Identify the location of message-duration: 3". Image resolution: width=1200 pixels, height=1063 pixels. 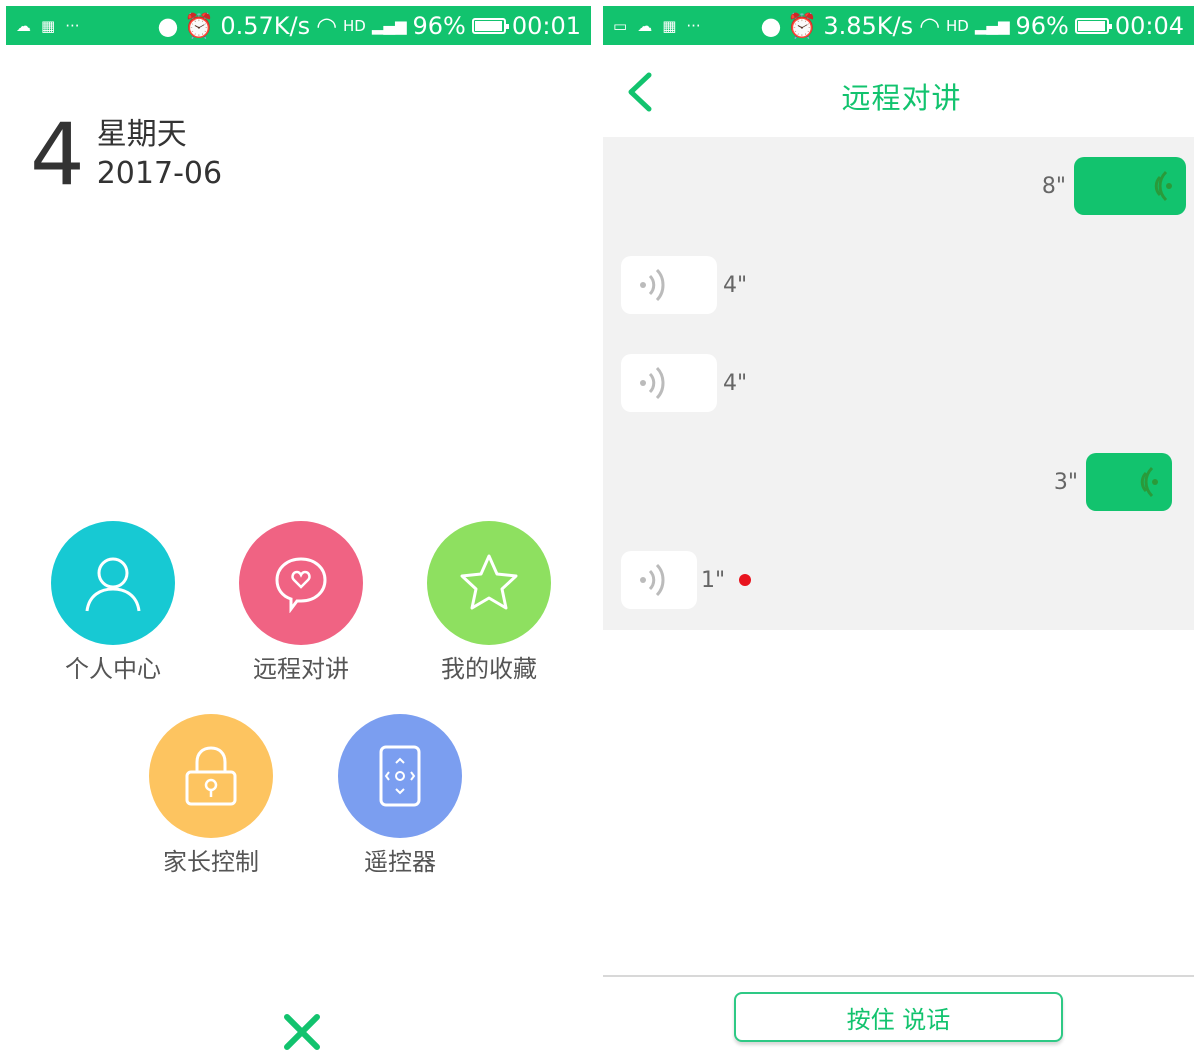
(1065, 482).